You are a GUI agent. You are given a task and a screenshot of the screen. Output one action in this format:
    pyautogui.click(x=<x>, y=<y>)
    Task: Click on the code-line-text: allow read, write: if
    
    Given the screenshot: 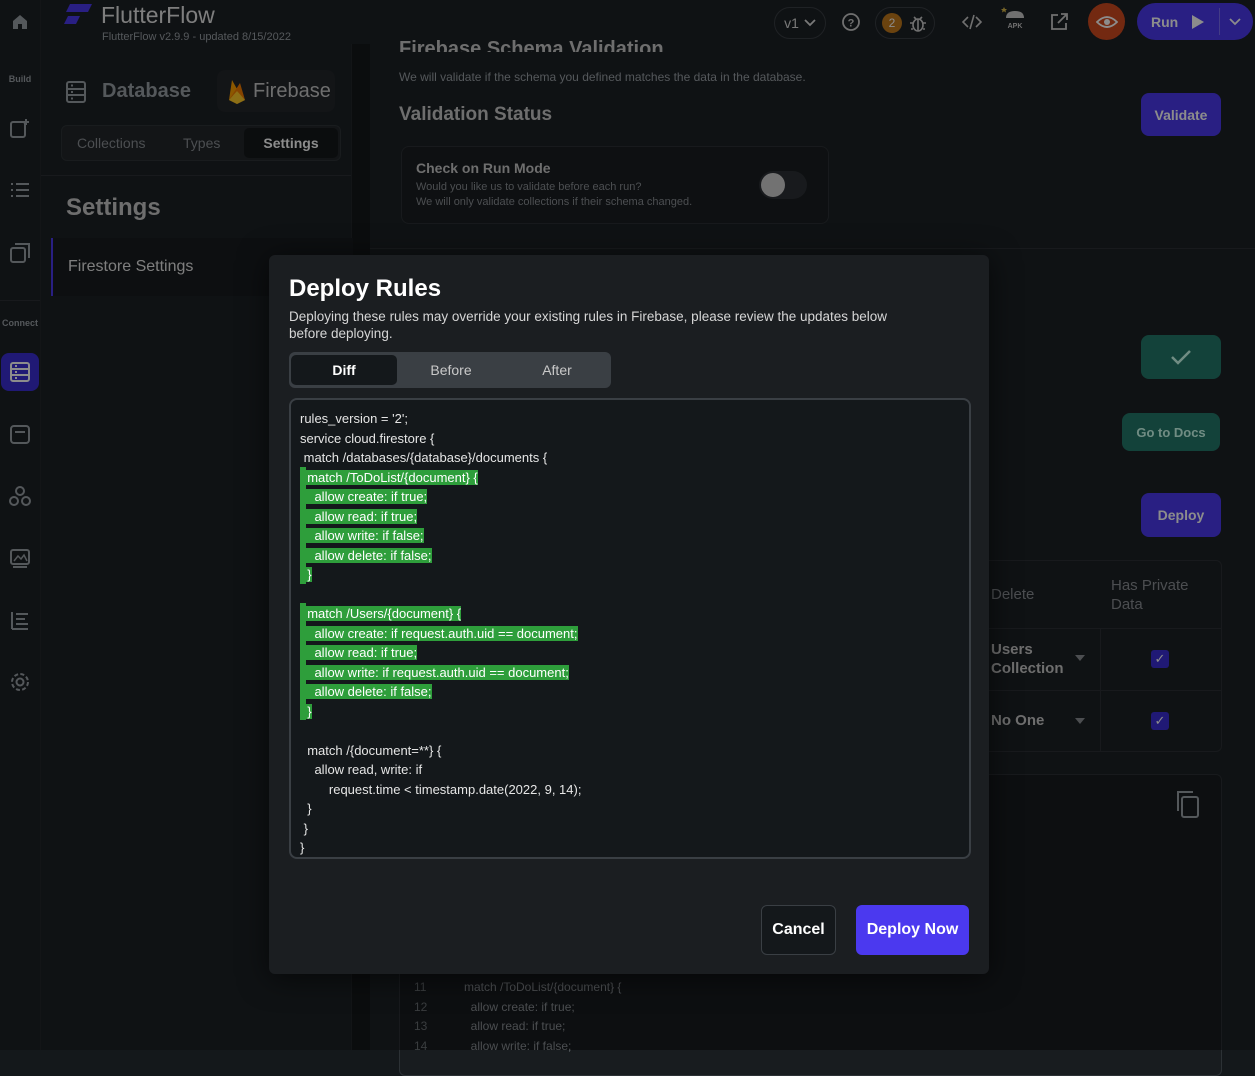 What is the action you would take?
    pyautogui.click(x=361, y=769)
    